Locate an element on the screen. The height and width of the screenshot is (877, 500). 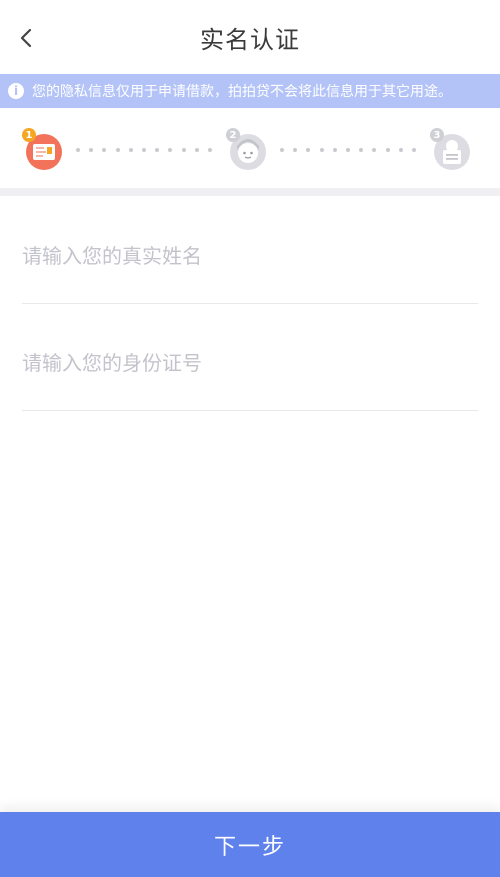
step-1-badge: 1 is located at coordinates (29, 135).